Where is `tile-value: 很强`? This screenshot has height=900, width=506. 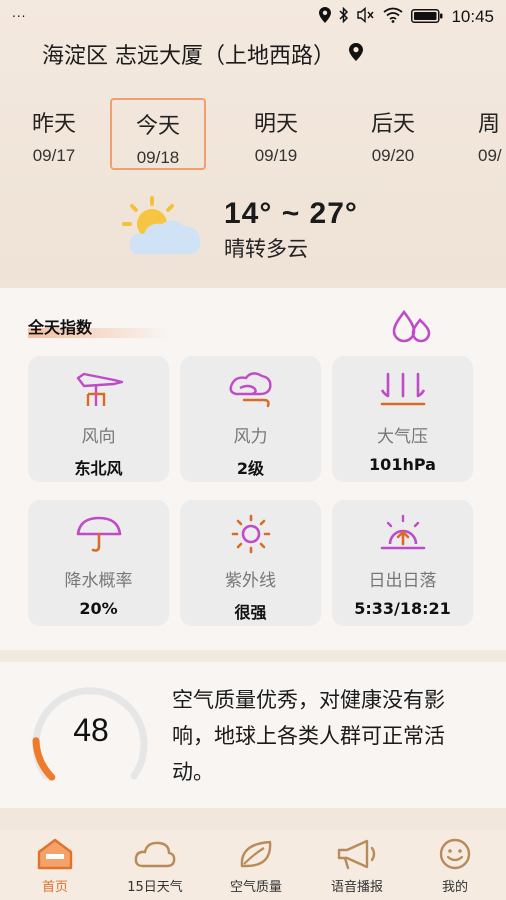
tile-value: 很强 is located at coordinates (250, 612).